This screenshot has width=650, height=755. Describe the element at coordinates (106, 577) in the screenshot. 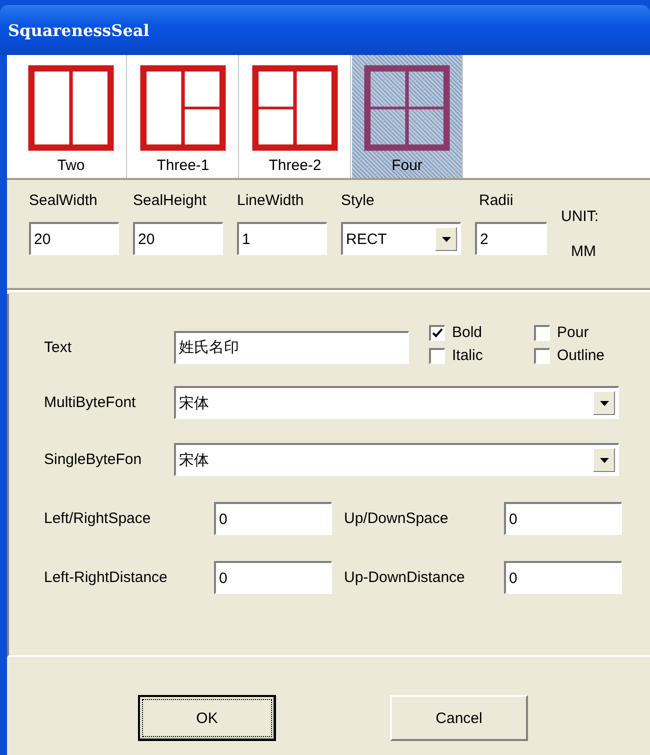

I see `field-label: Left-RightDistance` at that location.